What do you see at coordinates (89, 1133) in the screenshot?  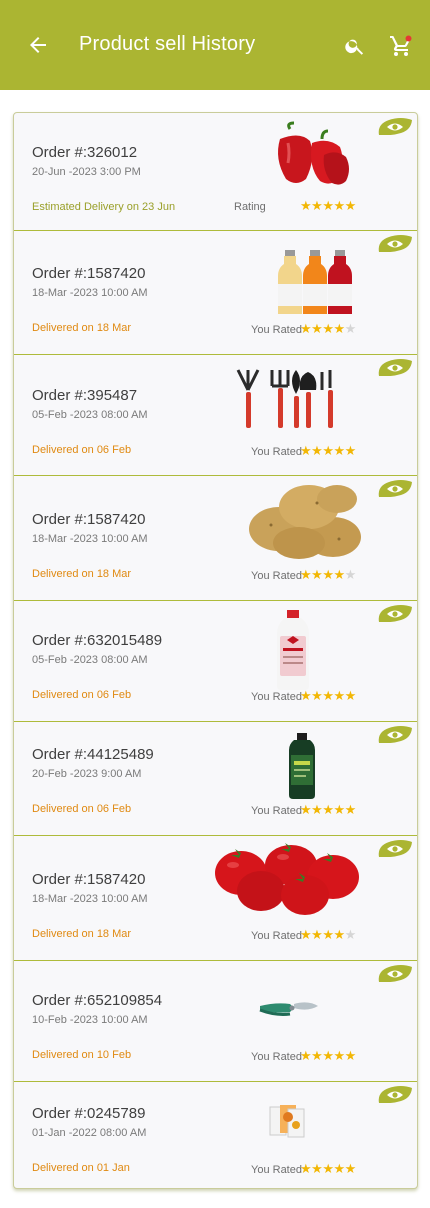 I see `order-date: 01-Jan -2022 08:00 AM` at bounding box center [89, 1133].